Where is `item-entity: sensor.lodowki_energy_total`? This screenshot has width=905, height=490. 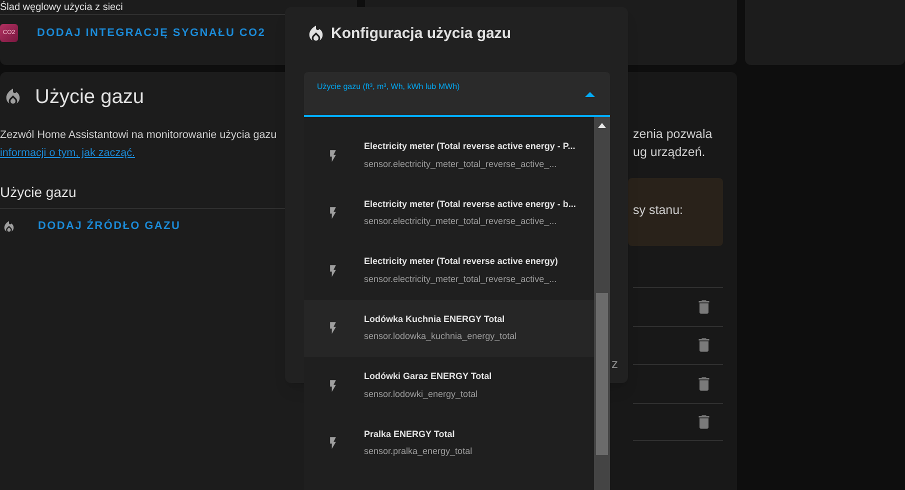
item-entity: sensor.lodowki_energy_total is located at coordinates (421, 394).